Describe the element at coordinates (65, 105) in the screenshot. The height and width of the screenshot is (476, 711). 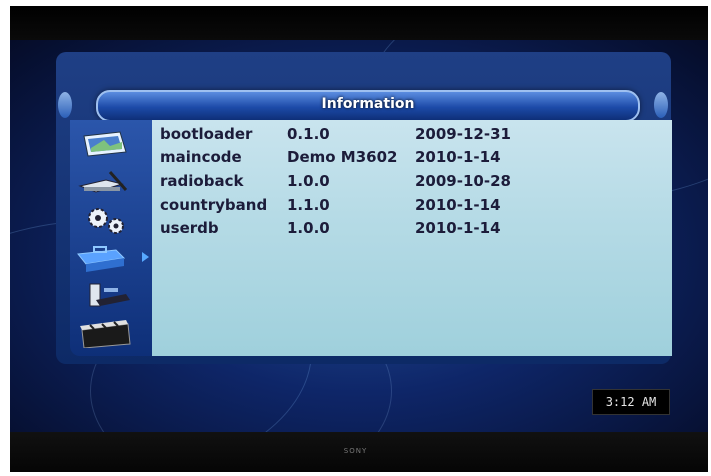
I see `title-cap-left` at that location.